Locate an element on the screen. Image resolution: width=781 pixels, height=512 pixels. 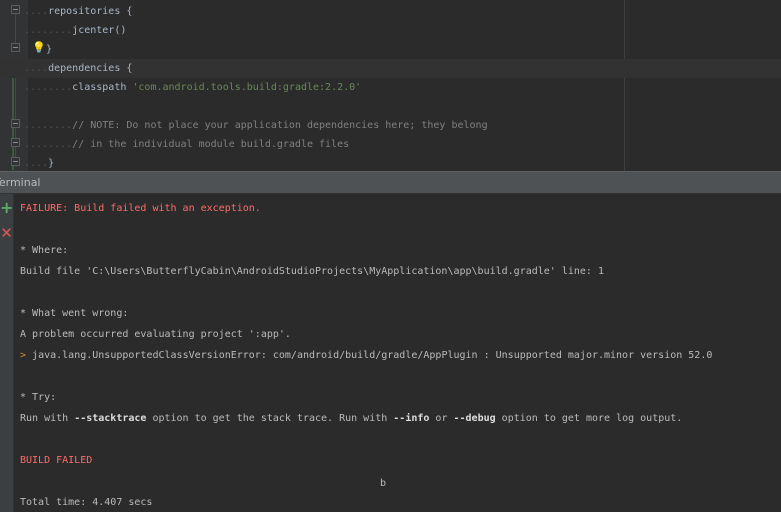
where-heading: * Where: is located at coordinates (44, 250).